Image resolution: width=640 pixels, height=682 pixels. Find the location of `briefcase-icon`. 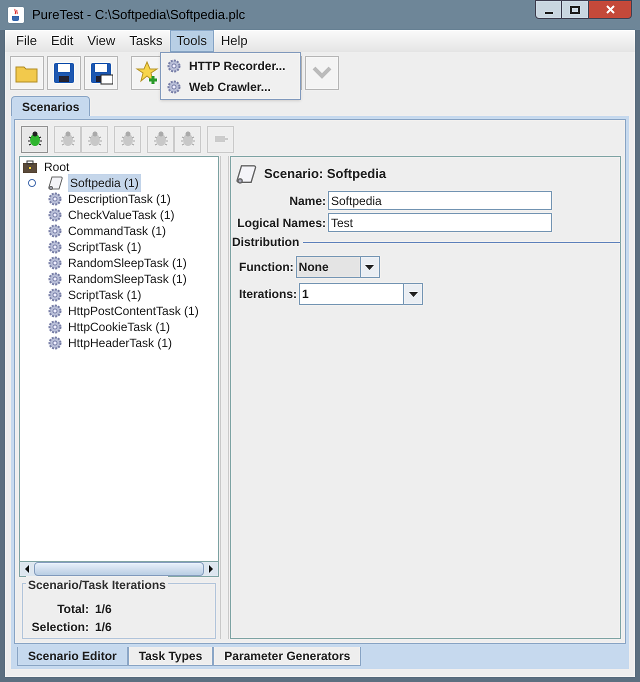

briefcase-icon is located at coordinates (30, 167).